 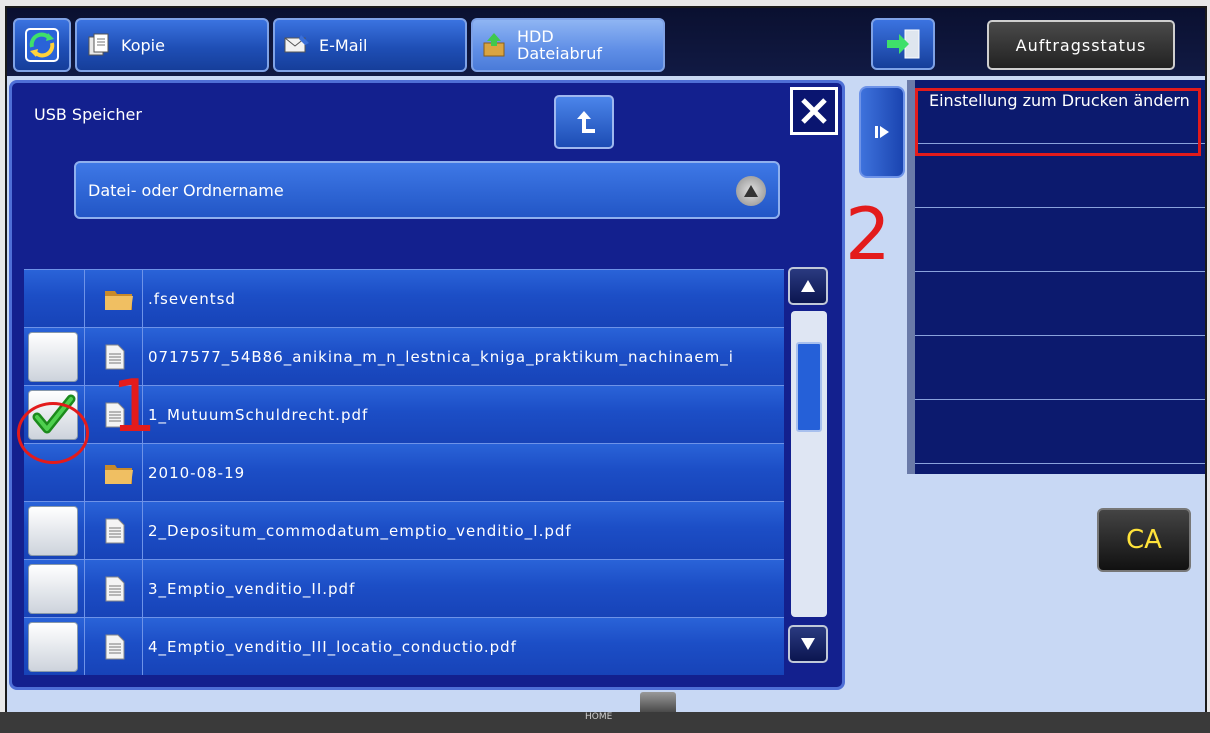 I want to click on triangle-up-icon, so click(x=808, y=286).